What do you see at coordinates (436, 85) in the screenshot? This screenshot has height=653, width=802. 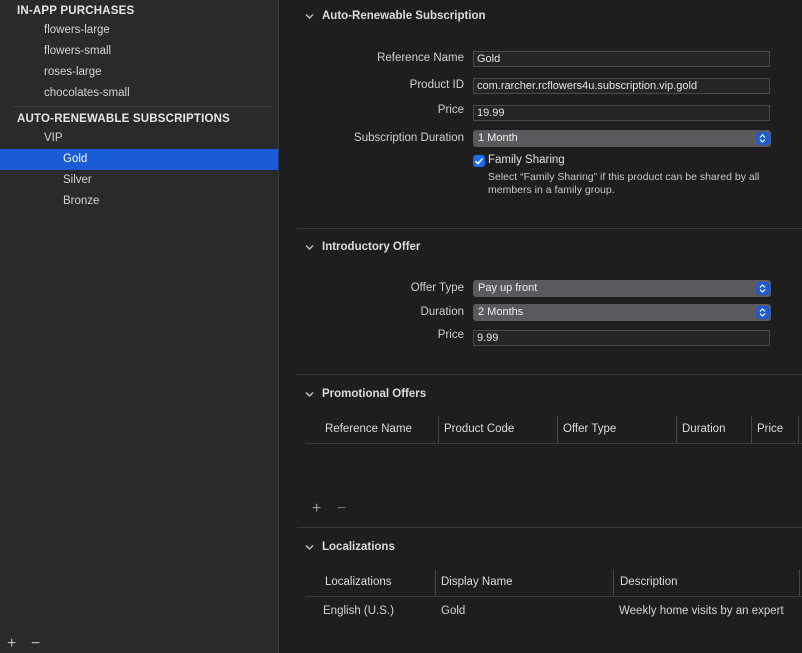 I see `product-id-label: Product ID` at bounding box center [436, 85].